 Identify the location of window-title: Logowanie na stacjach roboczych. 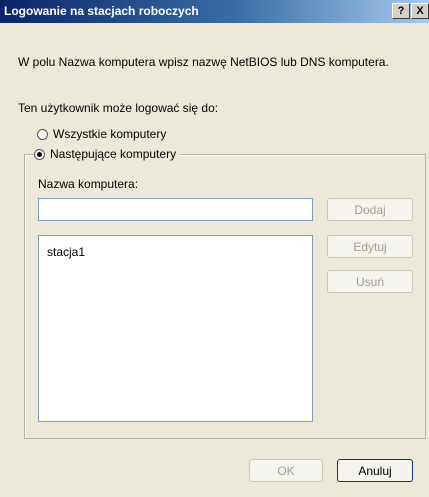
(101, 11).